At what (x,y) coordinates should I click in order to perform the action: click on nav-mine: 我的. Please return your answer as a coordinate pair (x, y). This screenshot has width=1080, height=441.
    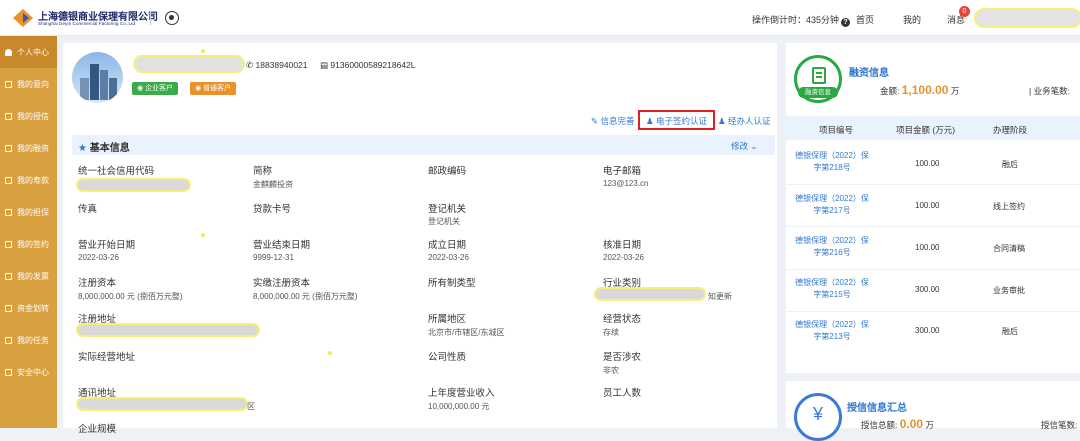
    Looking at the image, I should click on (912, 19).